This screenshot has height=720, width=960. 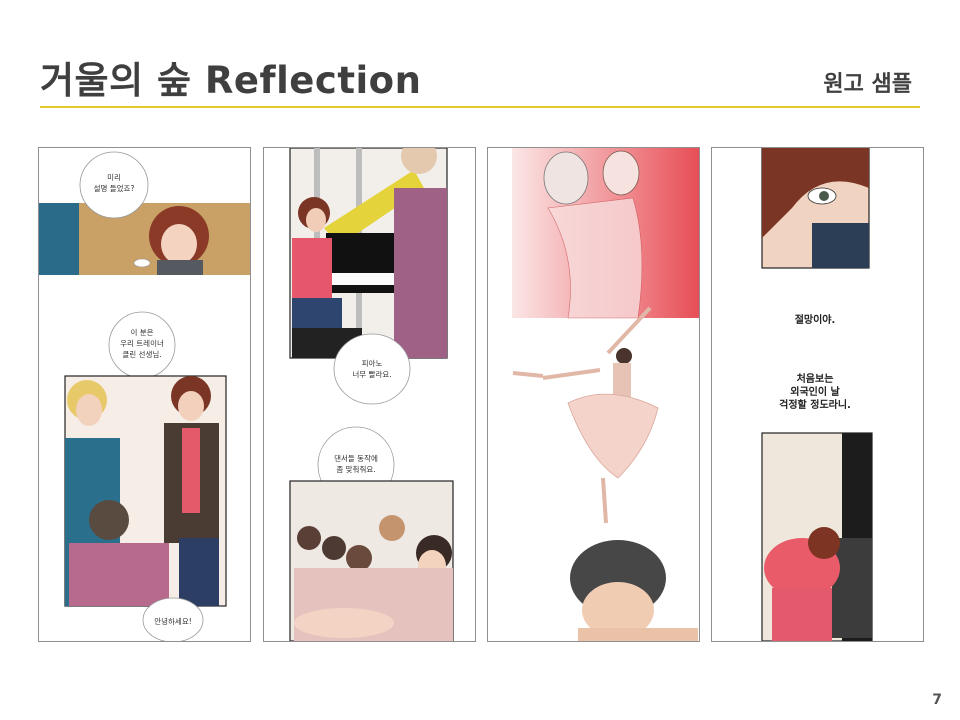 I want to click on bubble-line: 피아노, so click(x=372, y=363).